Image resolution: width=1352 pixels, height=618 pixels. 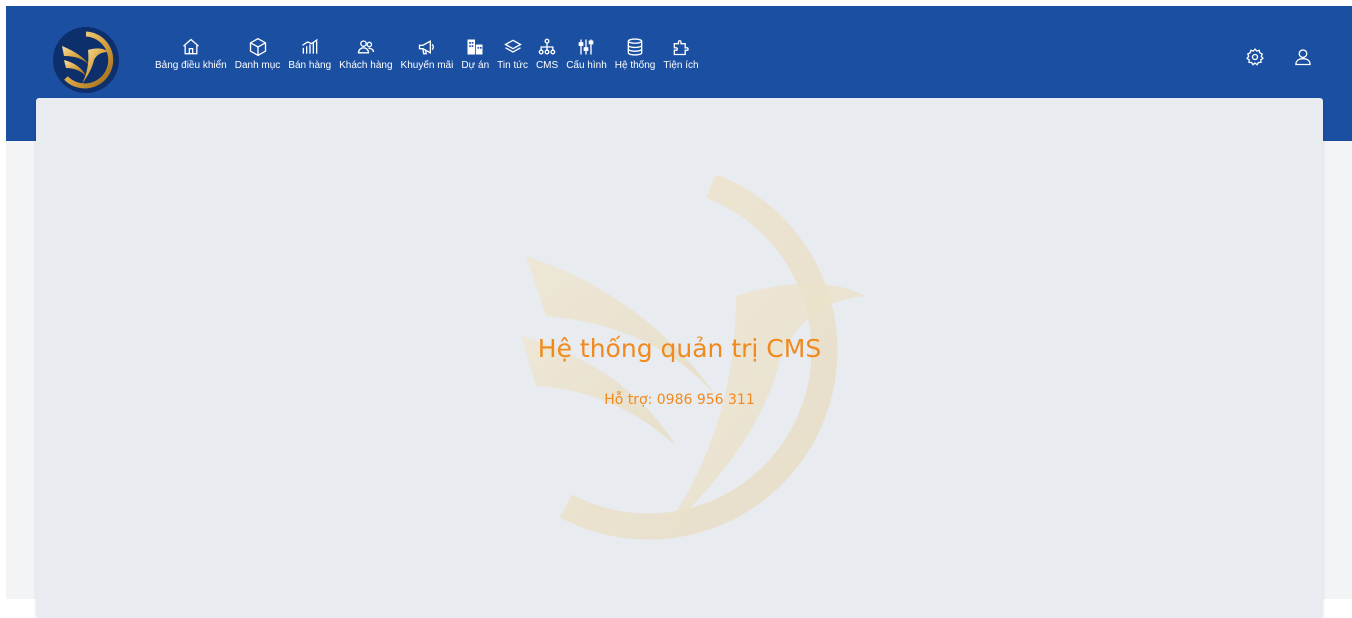 I want to click on building-icon, so click(x=475, y=47).